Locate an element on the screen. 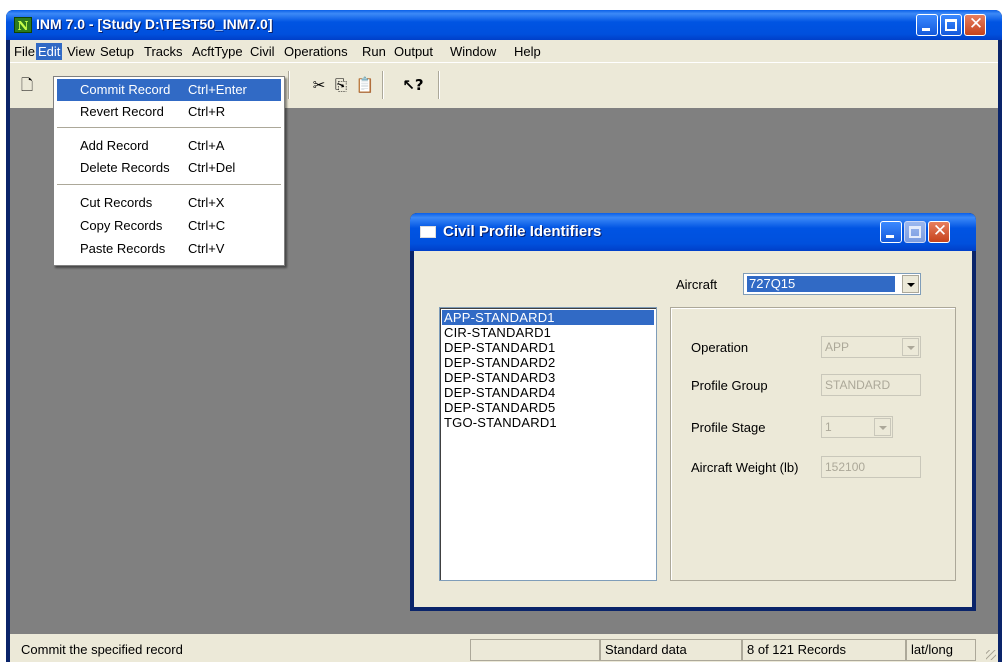  status-record-count: 8 of 121 Records is located at coordinates (824, 650).